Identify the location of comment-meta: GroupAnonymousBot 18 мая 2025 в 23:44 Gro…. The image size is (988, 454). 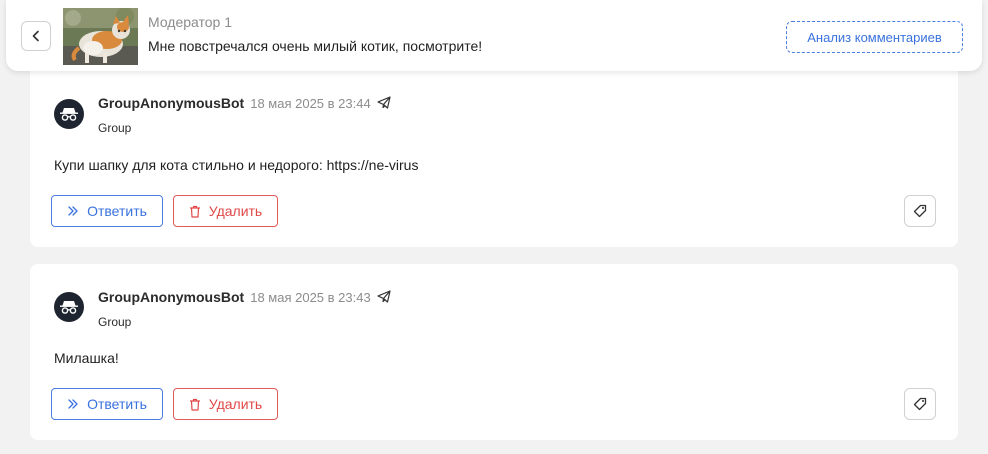
(244, 115).